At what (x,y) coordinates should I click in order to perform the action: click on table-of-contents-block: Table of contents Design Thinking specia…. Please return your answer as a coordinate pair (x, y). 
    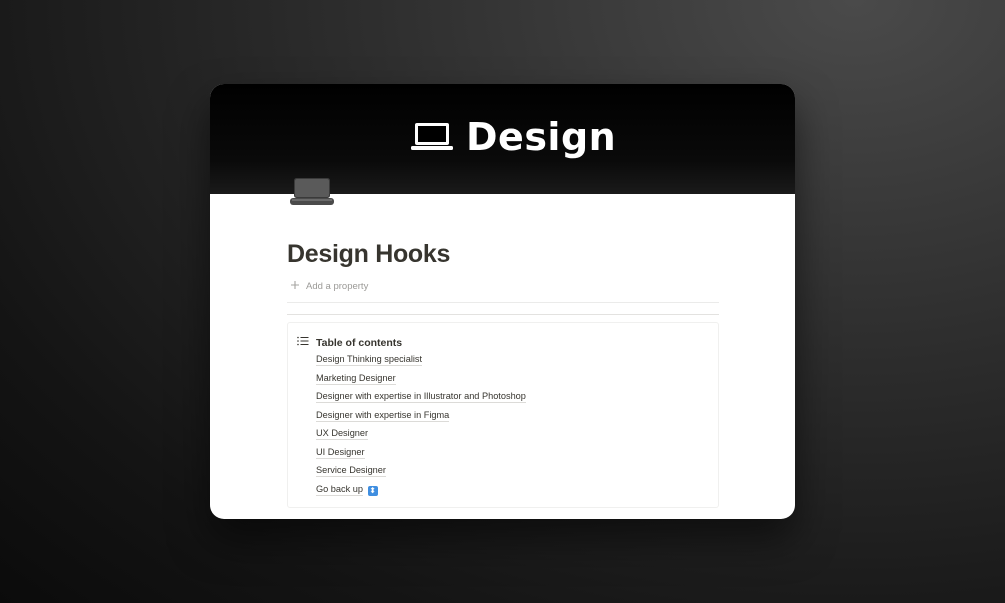
    Looking at the image, I should click on (503, 415).